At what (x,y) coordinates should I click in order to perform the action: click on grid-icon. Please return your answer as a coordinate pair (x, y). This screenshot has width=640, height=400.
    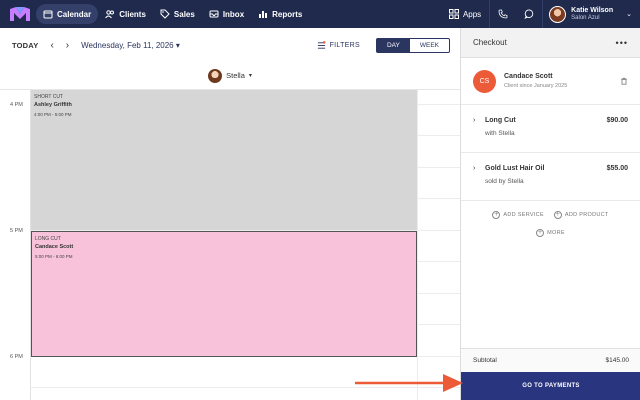
    Looking at the image, I should click on (453, 14).